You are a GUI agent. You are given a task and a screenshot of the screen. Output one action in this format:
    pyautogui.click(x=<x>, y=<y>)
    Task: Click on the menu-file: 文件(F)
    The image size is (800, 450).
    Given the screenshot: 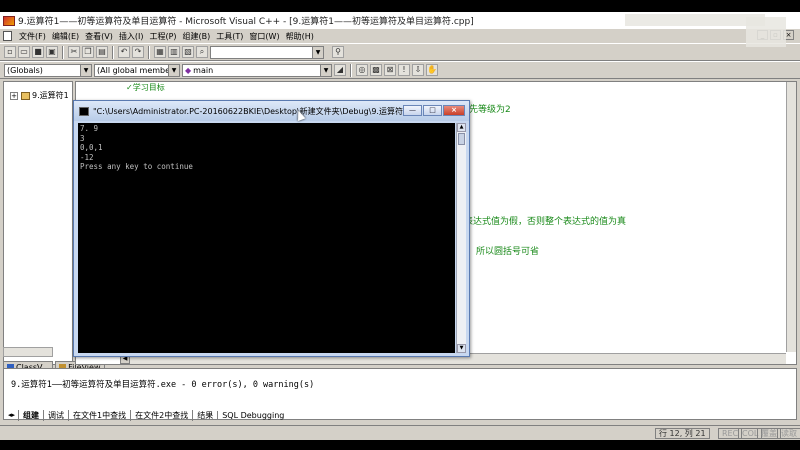 What is the action you would take?
    pyautogui.click(x=32, y=36)
    